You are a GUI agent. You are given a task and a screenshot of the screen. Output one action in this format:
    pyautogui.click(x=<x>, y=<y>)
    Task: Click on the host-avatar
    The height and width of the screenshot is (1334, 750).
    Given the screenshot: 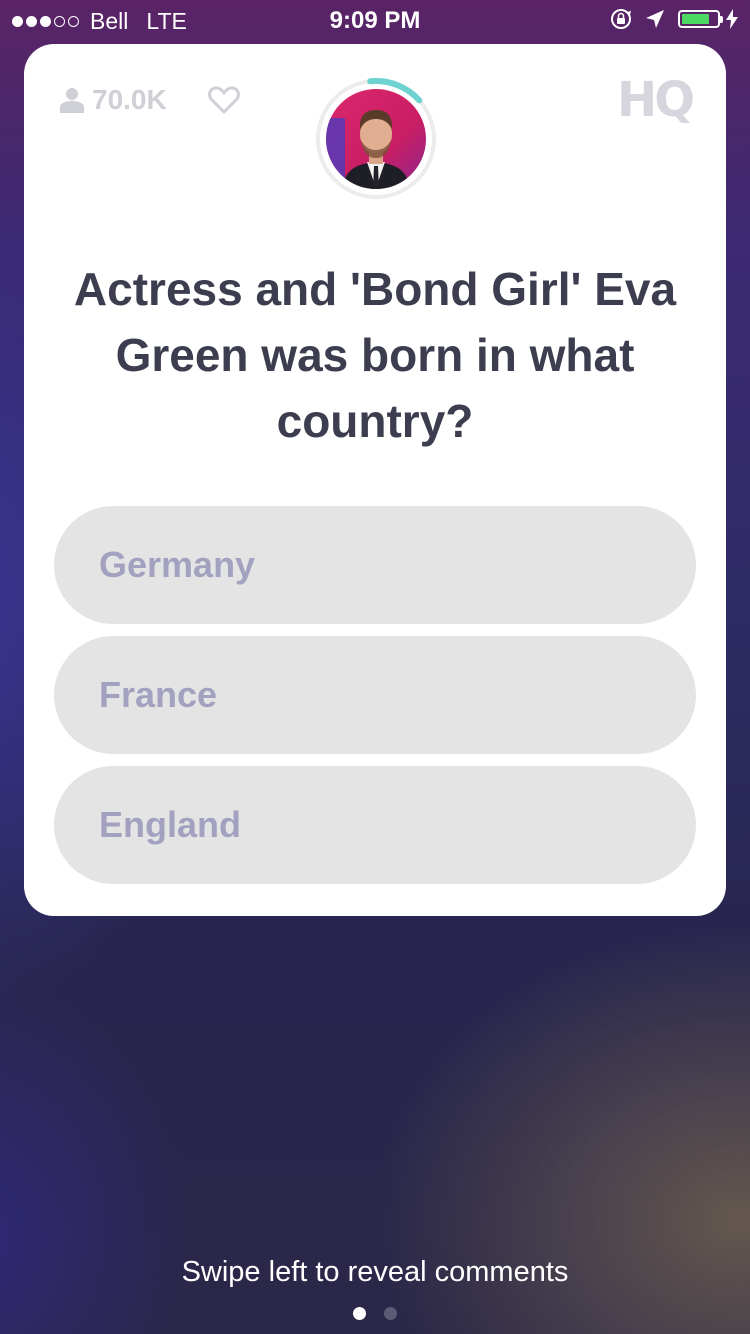 What is the action you would take?
    pyautogui.click(x=376, y=139)
    